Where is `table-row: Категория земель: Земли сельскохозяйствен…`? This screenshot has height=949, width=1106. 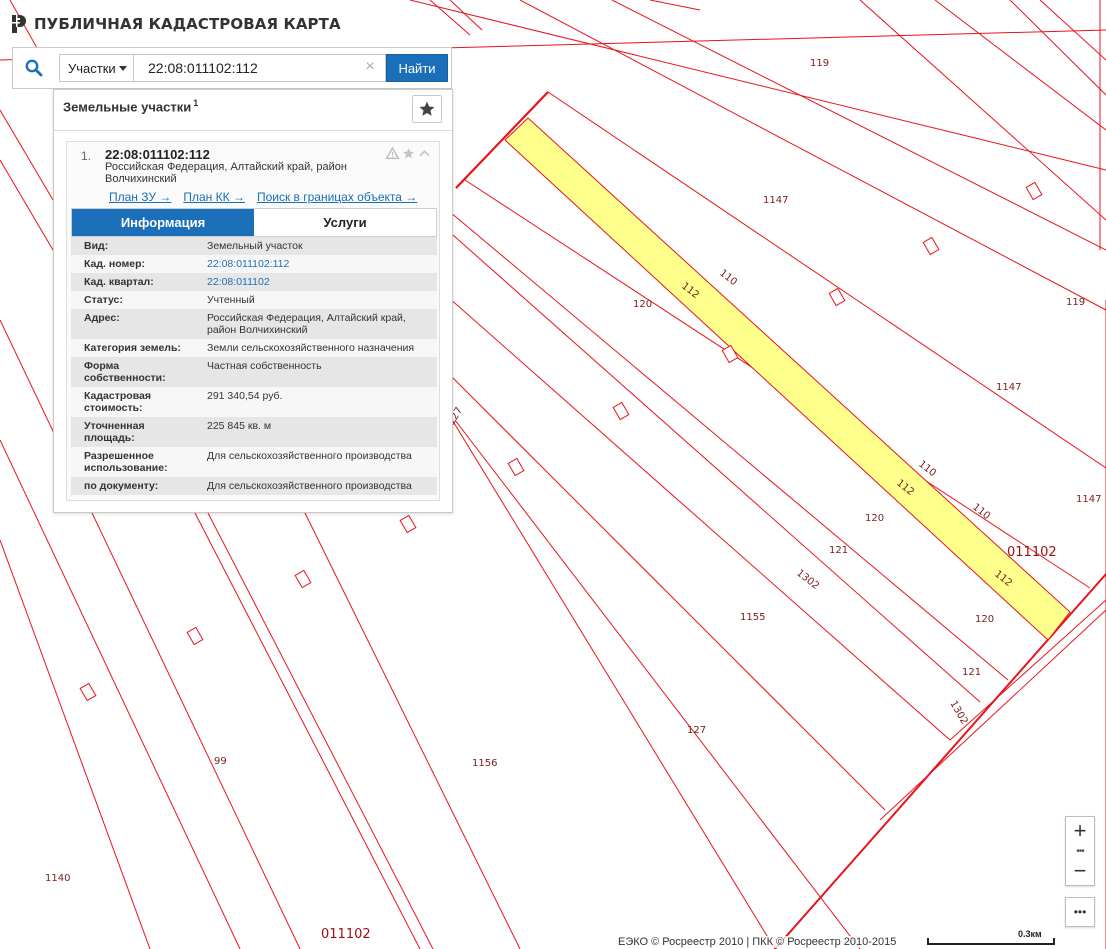 table-row: Категория земель: Земли сельскохозяйствен… is located at coordinates (254, 348).